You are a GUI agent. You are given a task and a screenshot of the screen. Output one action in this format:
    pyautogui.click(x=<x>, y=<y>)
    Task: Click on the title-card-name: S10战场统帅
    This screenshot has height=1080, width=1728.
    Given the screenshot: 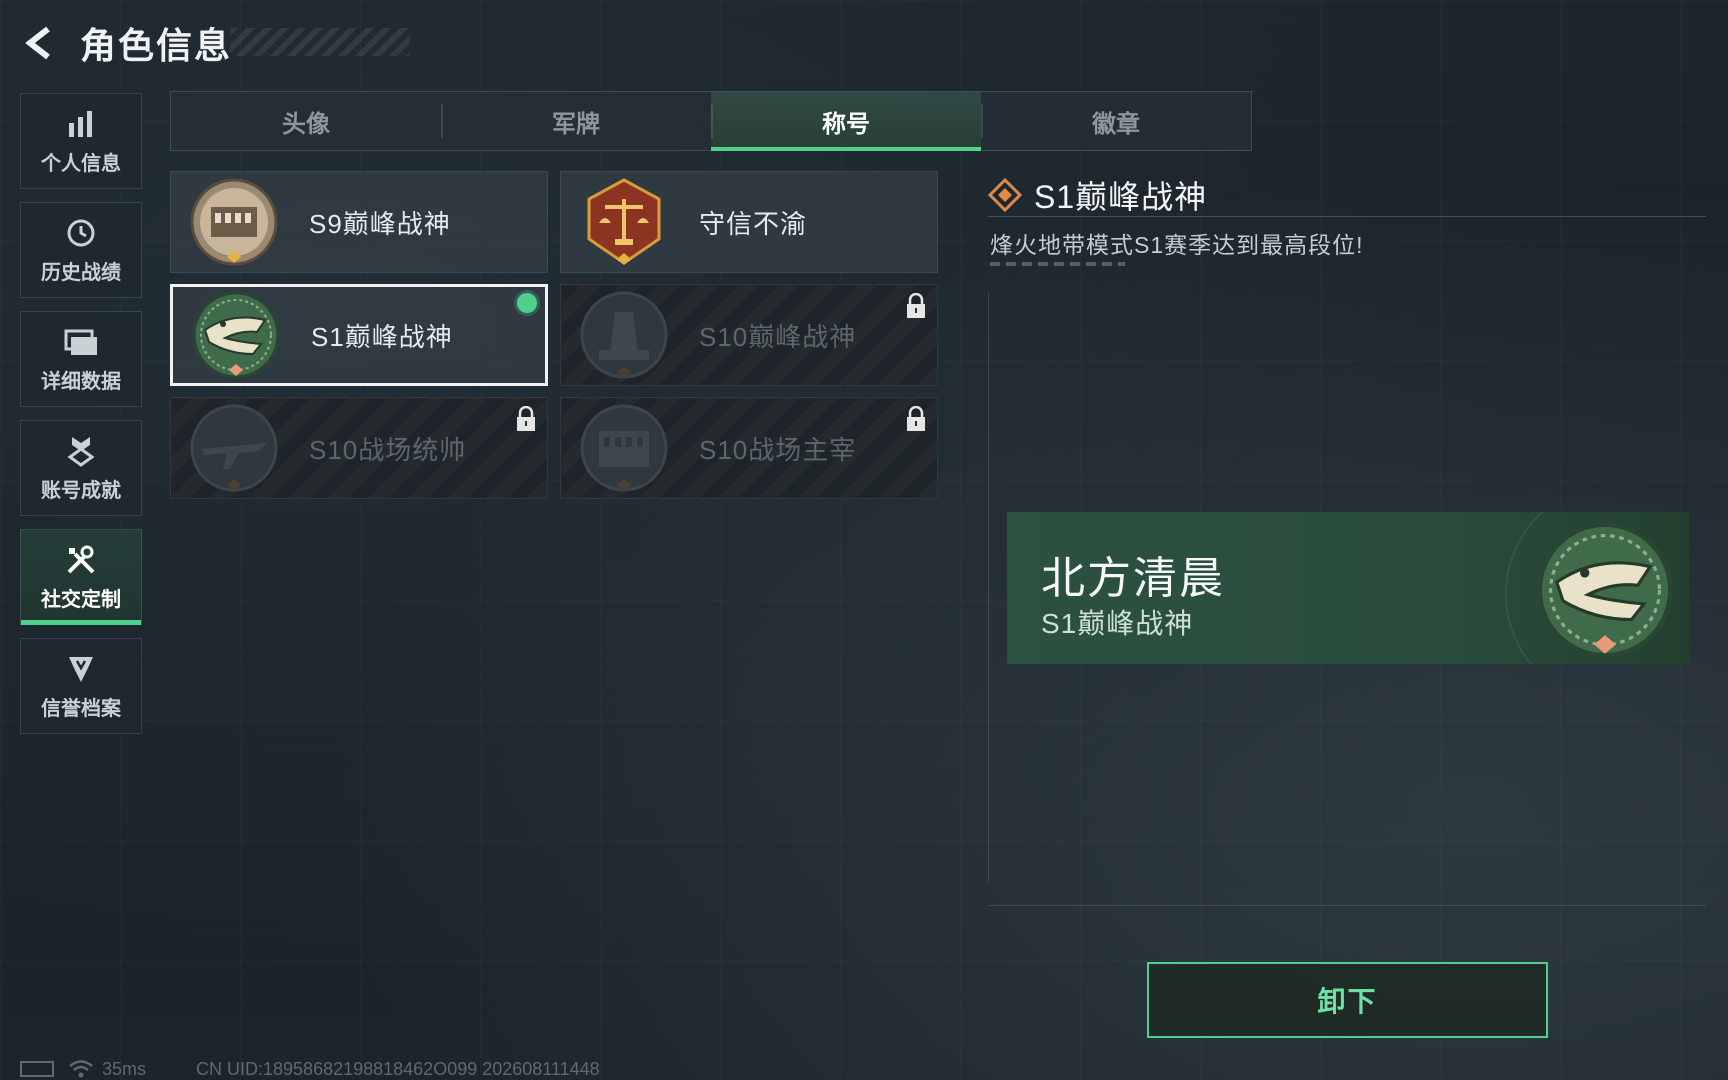 What is the action you would take?
    pyautogui.click(x=388, y=449)
    